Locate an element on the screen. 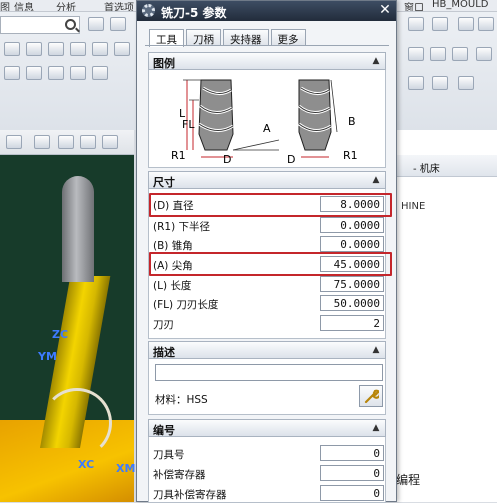 The width and height of the screenshot is (497, 503). legend-section-header: 图例 ▲ is located at coordinates (267, 61).